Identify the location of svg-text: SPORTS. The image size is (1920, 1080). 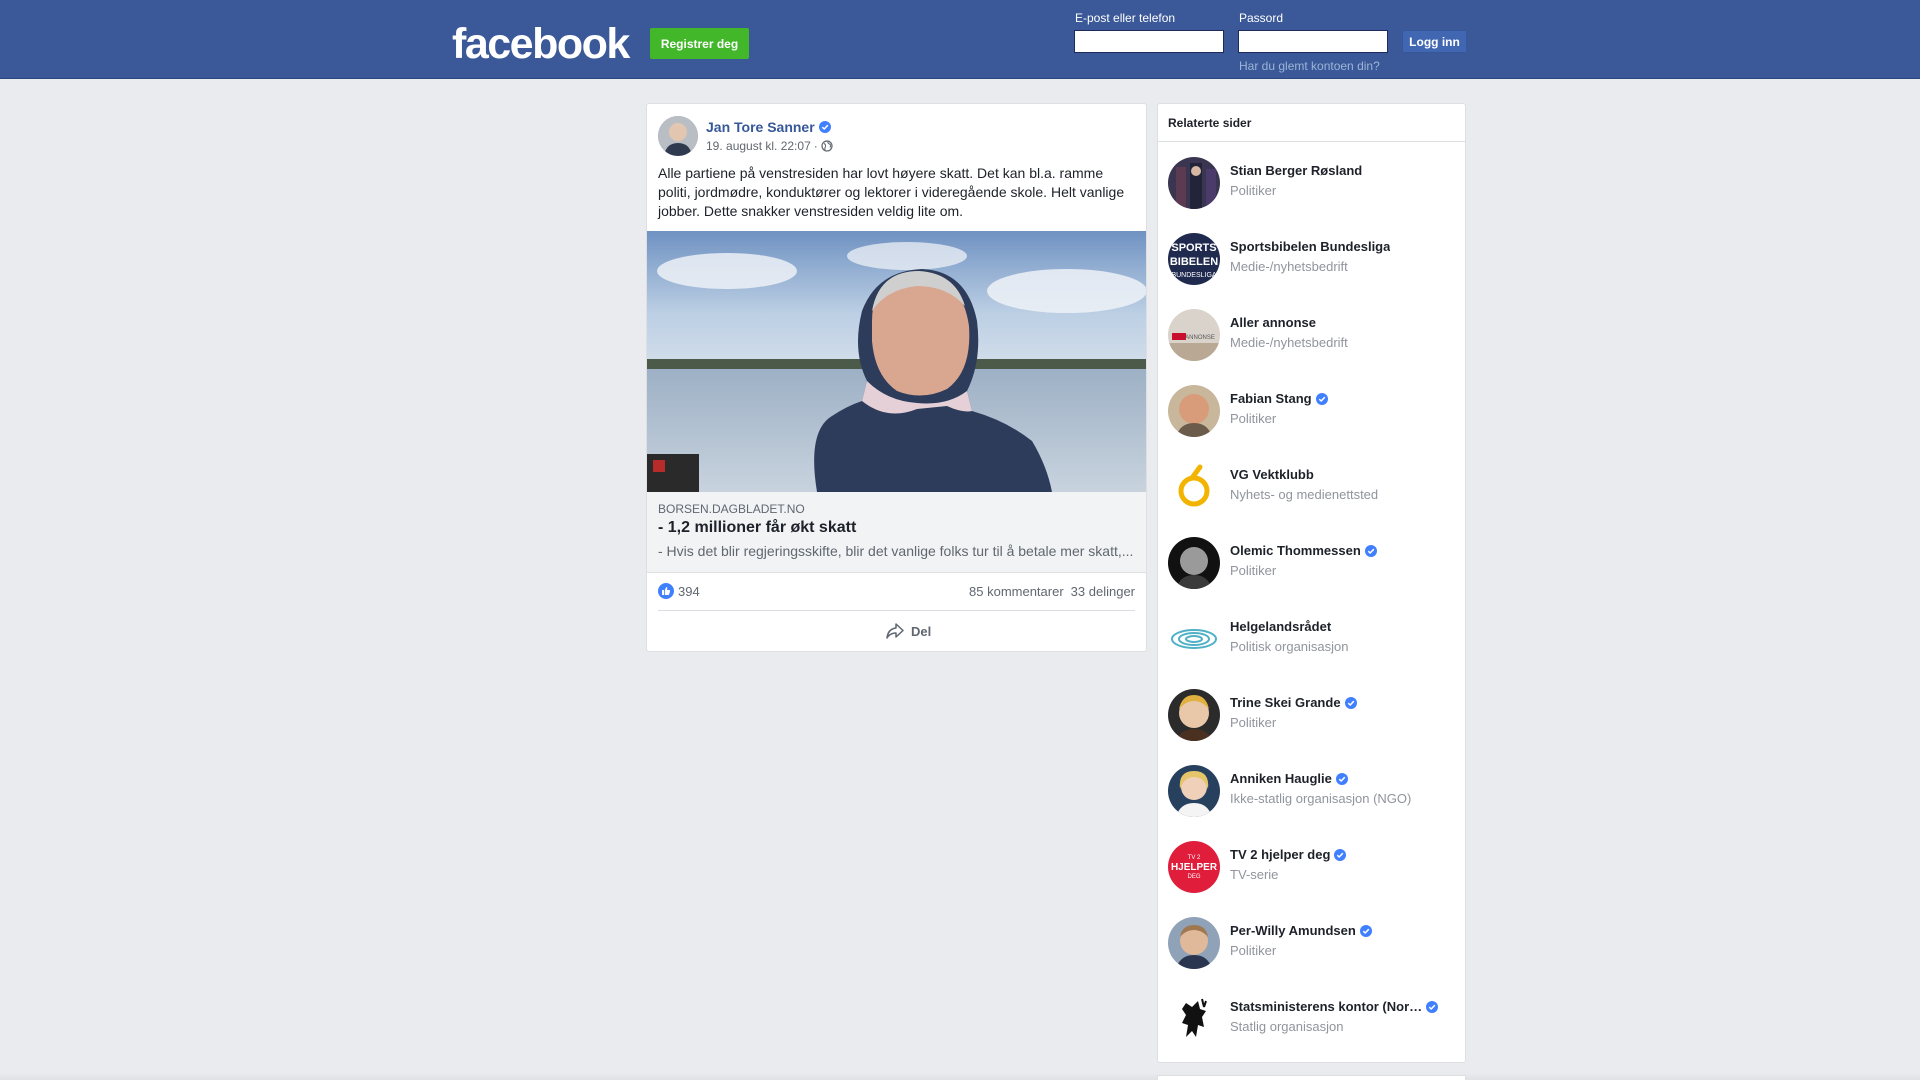
(1193, 248).